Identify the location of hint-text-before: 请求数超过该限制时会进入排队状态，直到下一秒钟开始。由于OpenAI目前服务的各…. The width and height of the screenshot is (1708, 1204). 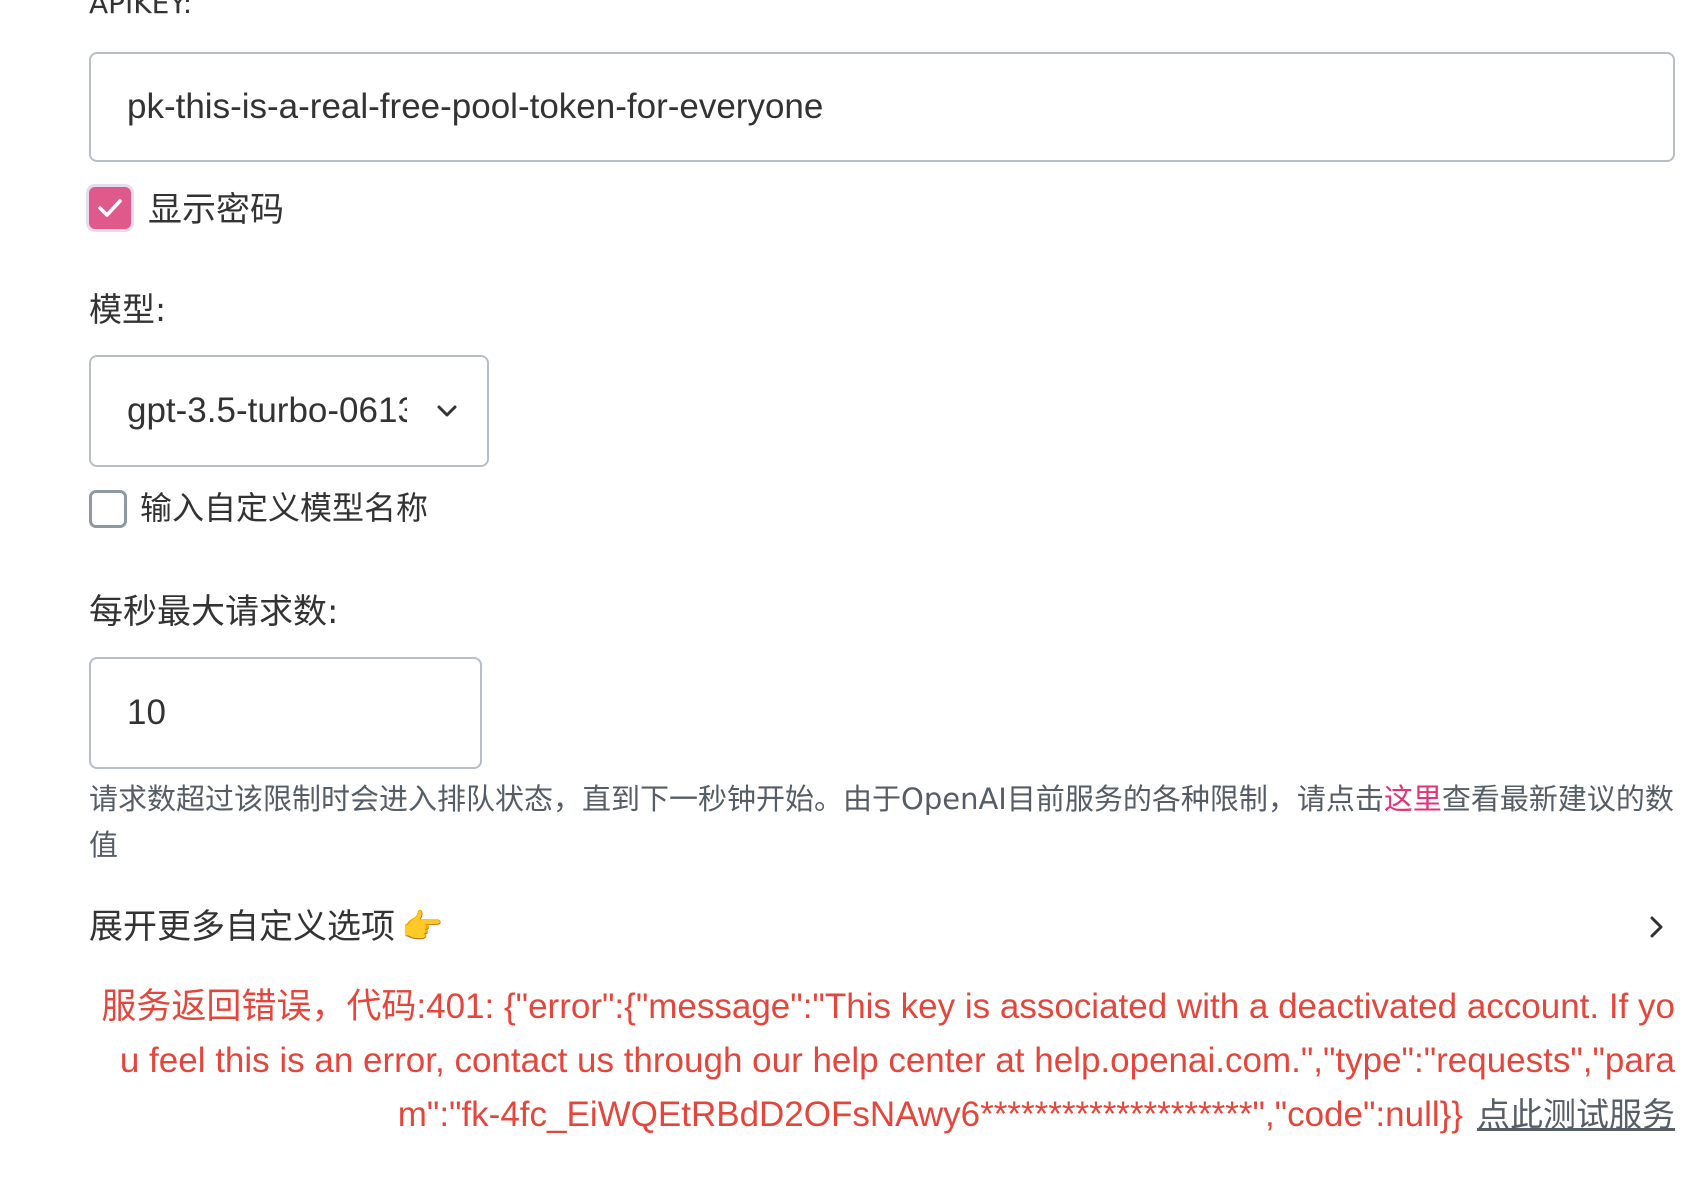
(736, 799).